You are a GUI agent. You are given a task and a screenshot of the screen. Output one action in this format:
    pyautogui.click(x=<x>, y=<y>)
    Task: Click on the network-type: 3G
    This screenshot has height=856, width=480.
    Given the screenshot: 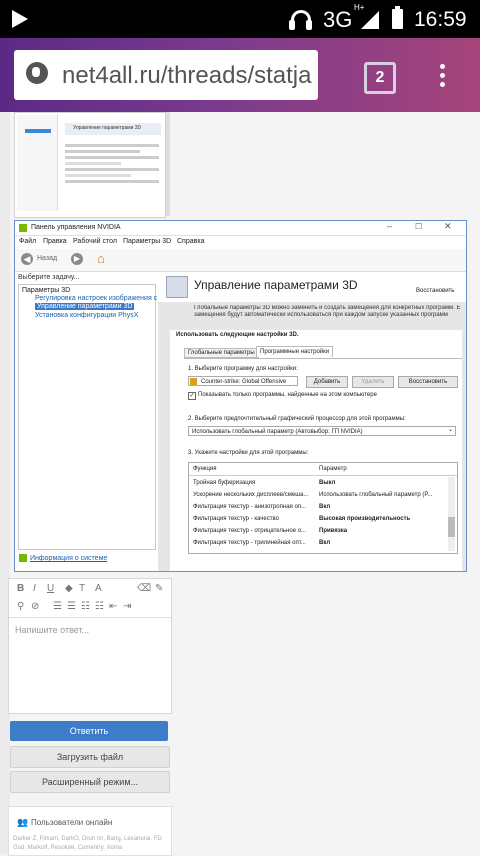 What is the action you would take?
    pyautogui.click(x=338, y=19)
    